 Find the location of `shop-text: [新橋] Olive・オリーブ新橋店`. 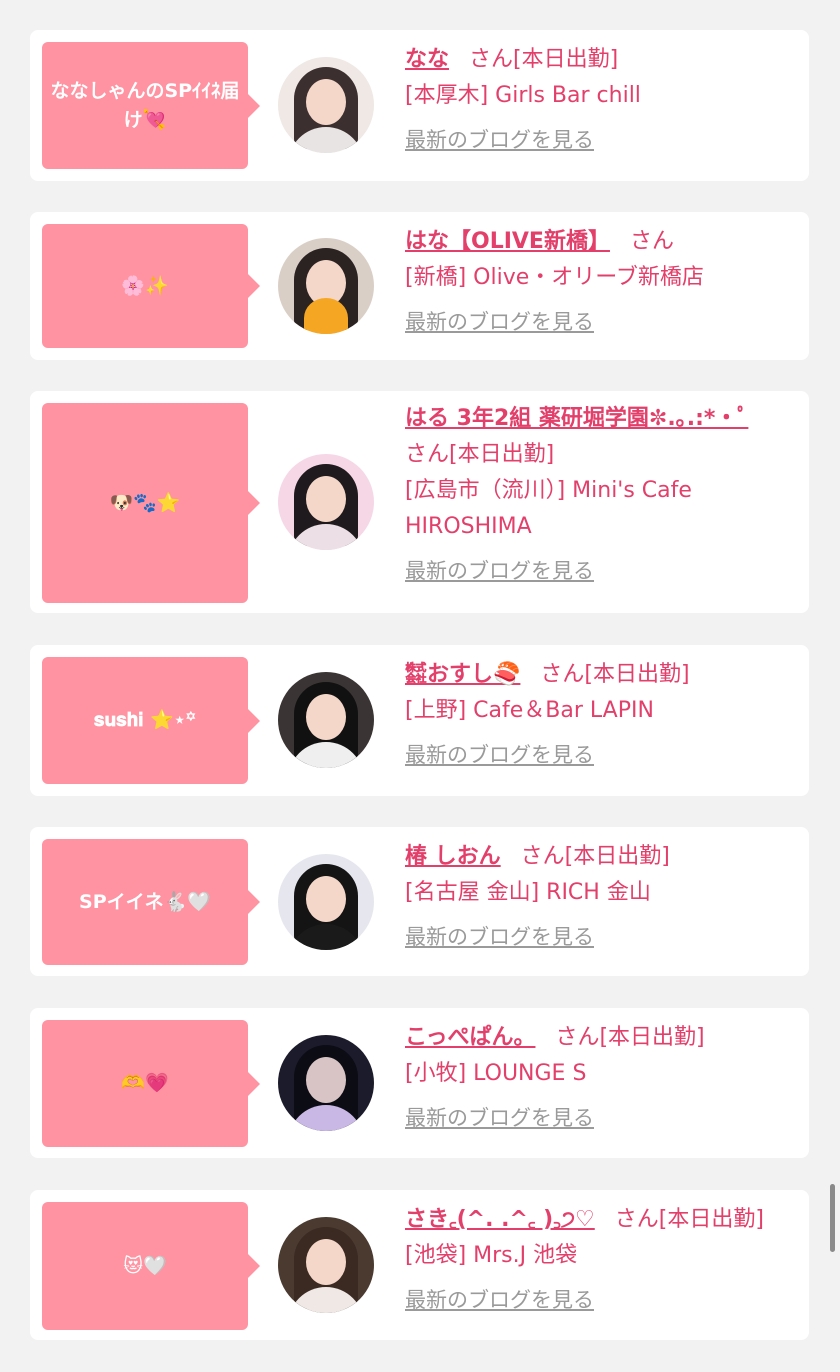

shop-text: [新橋] Olive・オリーブ新橋店 is located at coordinates (554, 277).